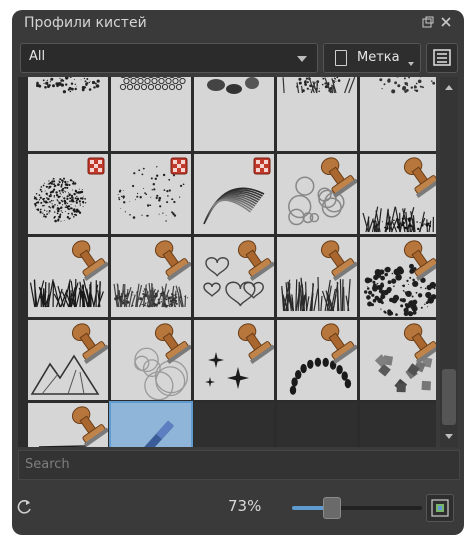 Image resolution: width=474 pixels, height=543 pixels. Describe the element at coordinates (428, 22) in the screenshot. I see `float-icon` at that location.